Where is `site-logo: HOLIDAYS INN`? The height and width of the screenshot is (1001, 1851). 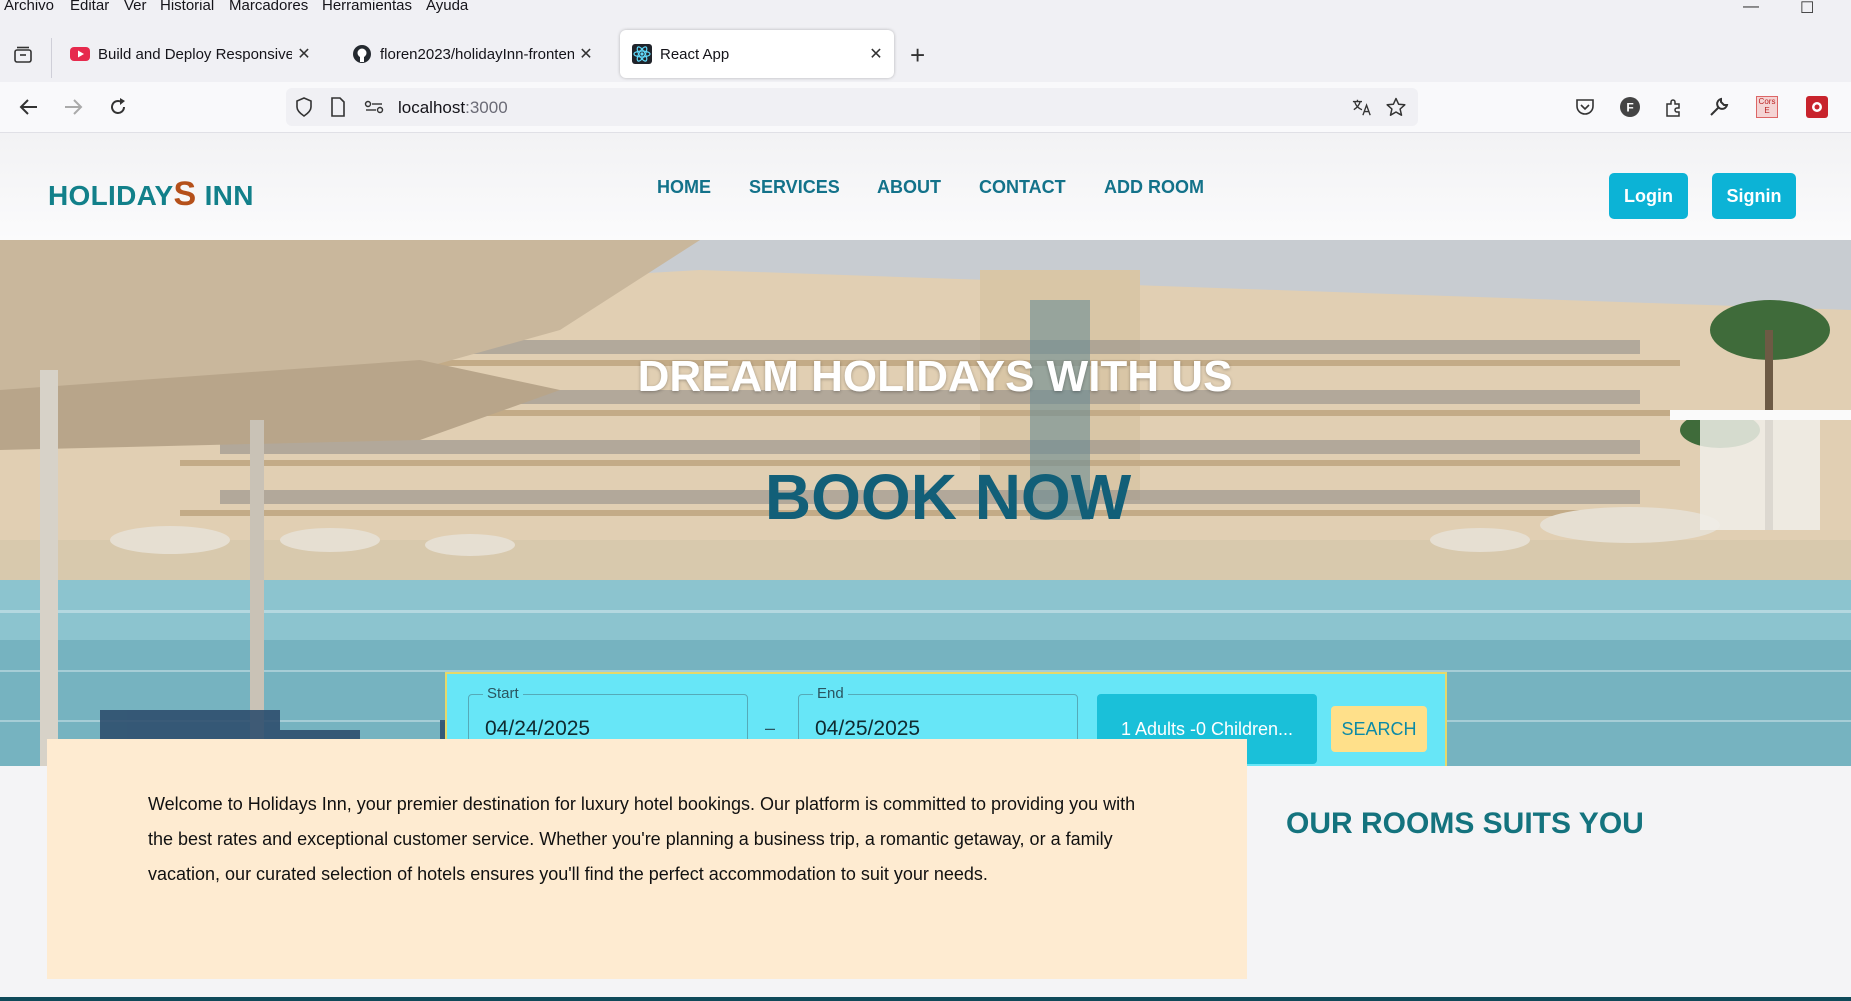
site-logo: HOLIDAYS INN is located at coordinates (151, 194).